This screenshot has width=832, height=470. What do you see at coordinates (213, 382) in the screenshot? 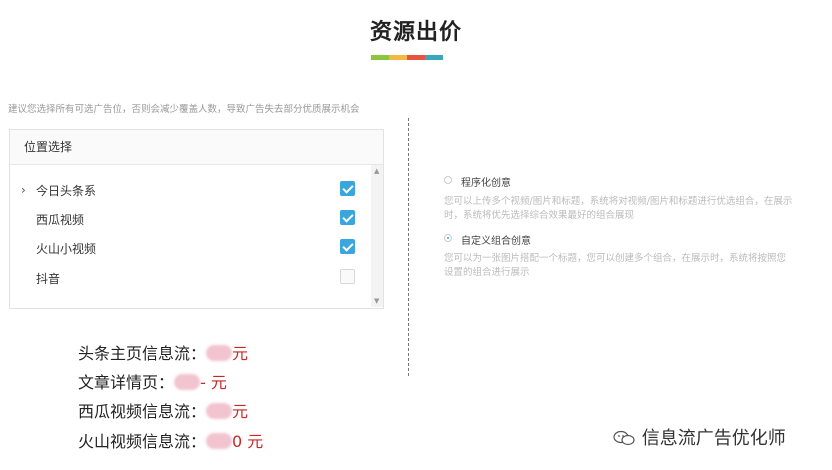
I see `price-value: - 元` at bounding box center [213, 382].